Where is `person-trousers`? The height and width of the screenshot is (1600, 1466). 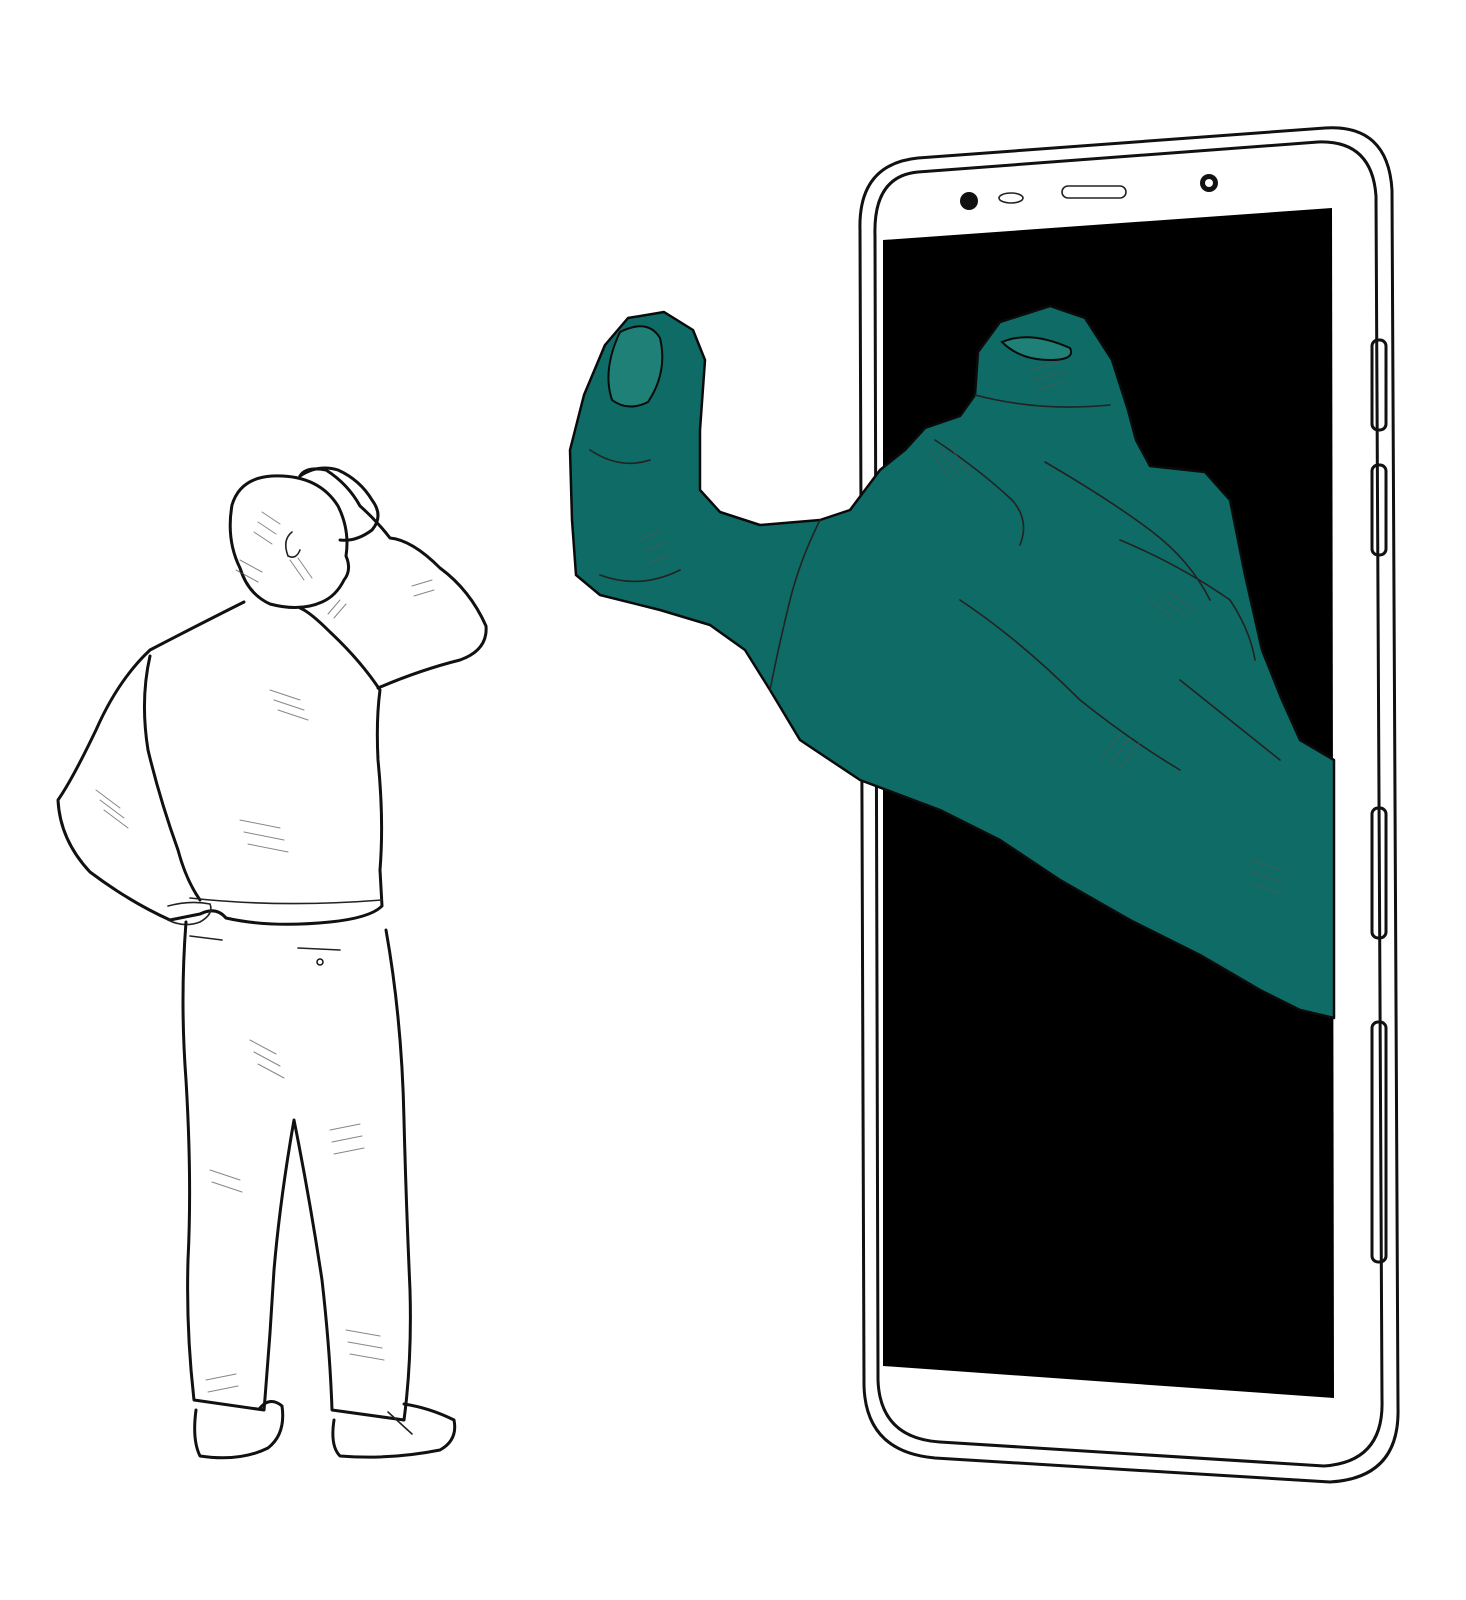 person-trousers is located at coordinates (296, 1171).